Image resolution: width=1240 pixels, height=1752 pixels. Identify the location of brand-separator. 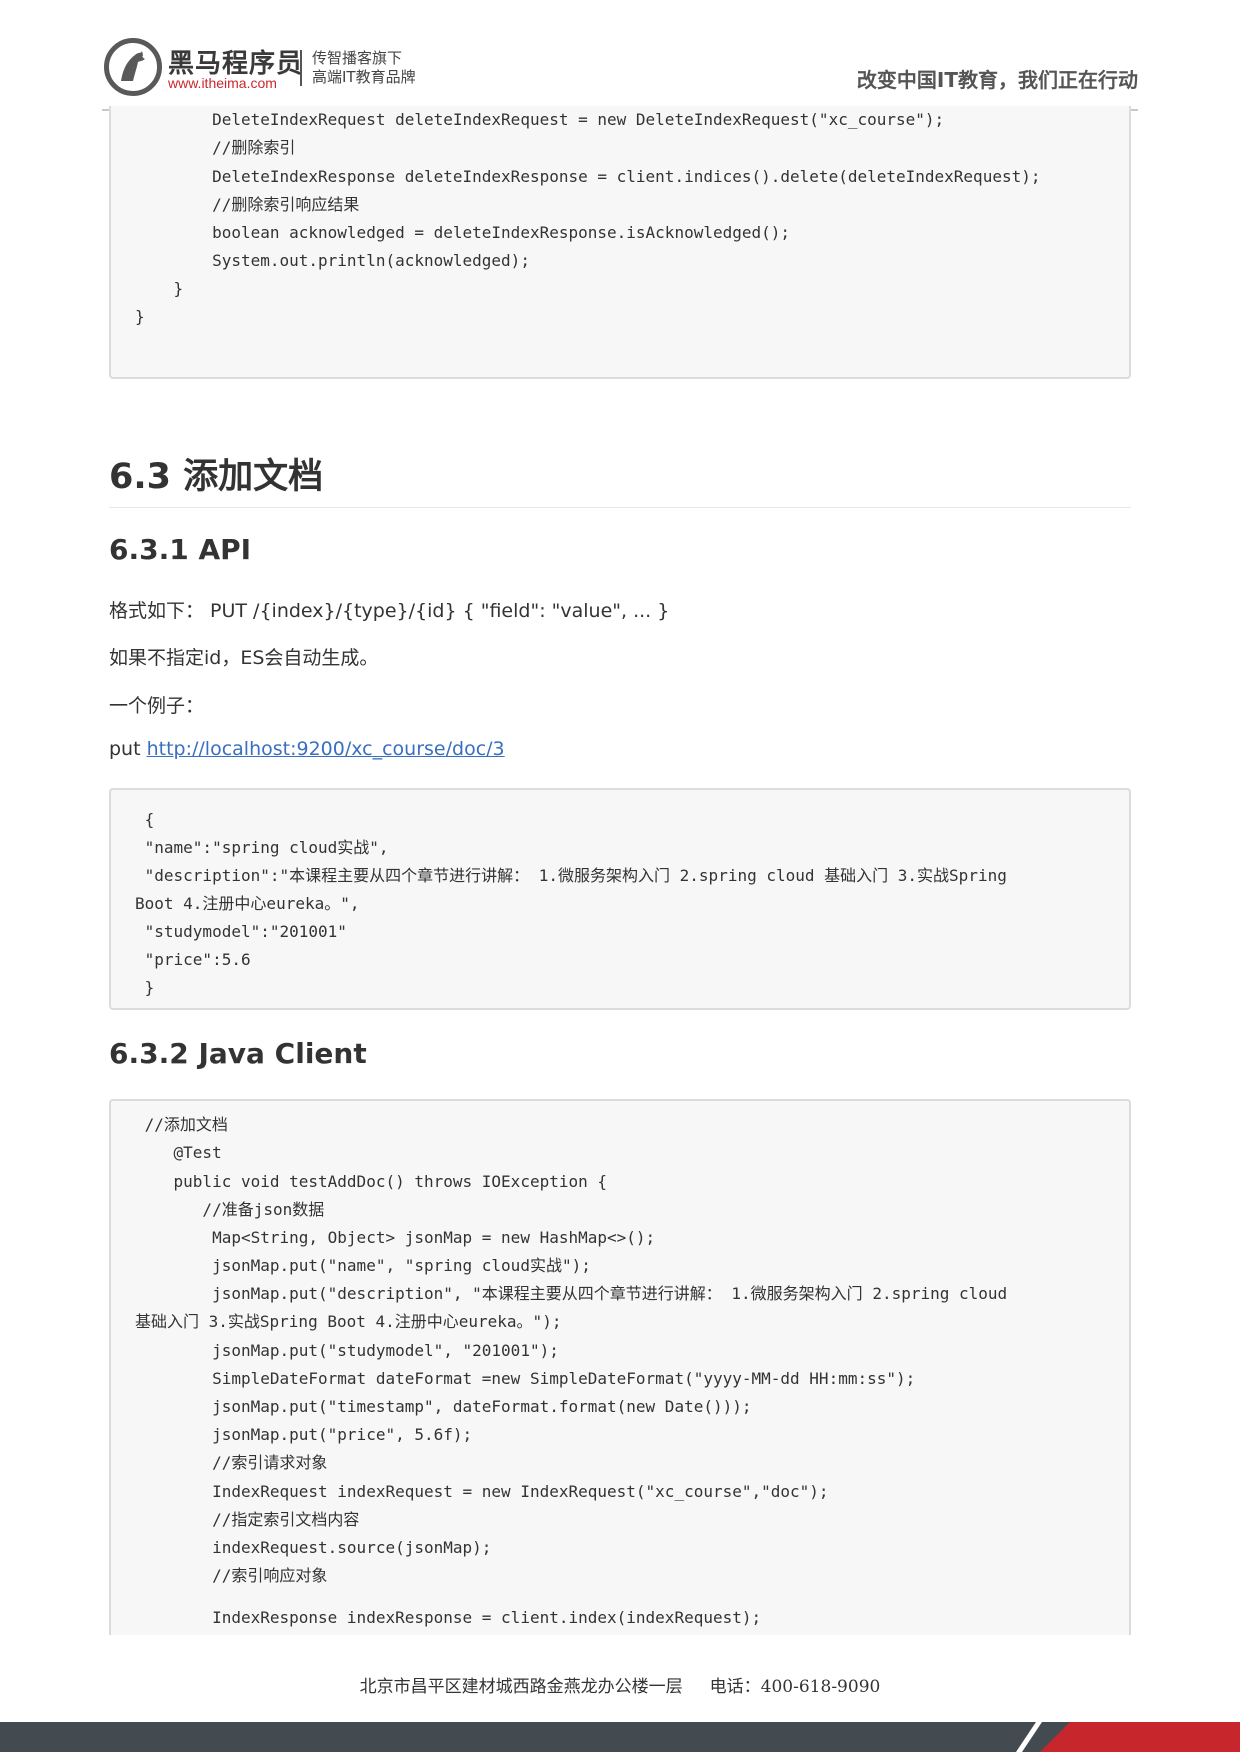
(301, 68).